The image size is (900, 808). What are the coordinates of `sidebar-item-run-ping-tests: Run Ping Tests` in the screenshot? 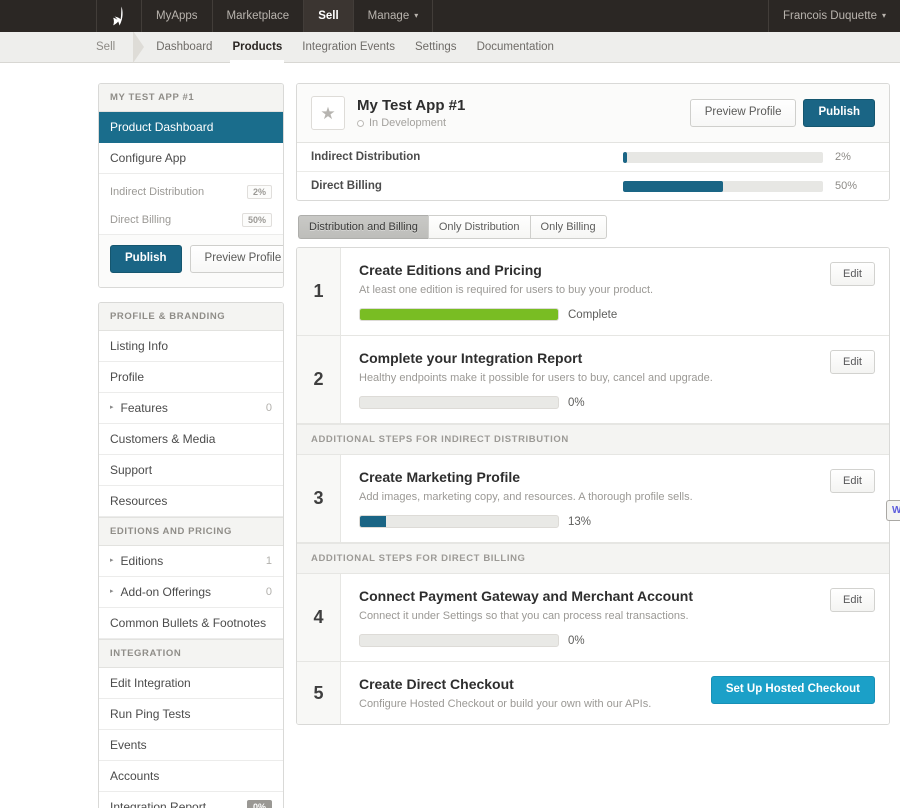 It's located at (191, 714).